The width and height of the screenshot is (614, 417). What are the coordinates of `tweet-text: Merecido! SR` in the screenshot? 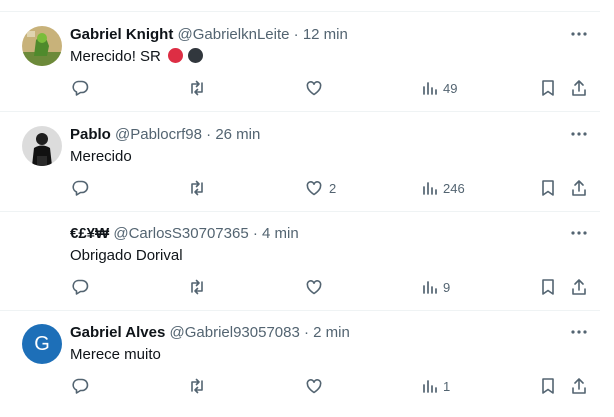 It's located at (137, 57).